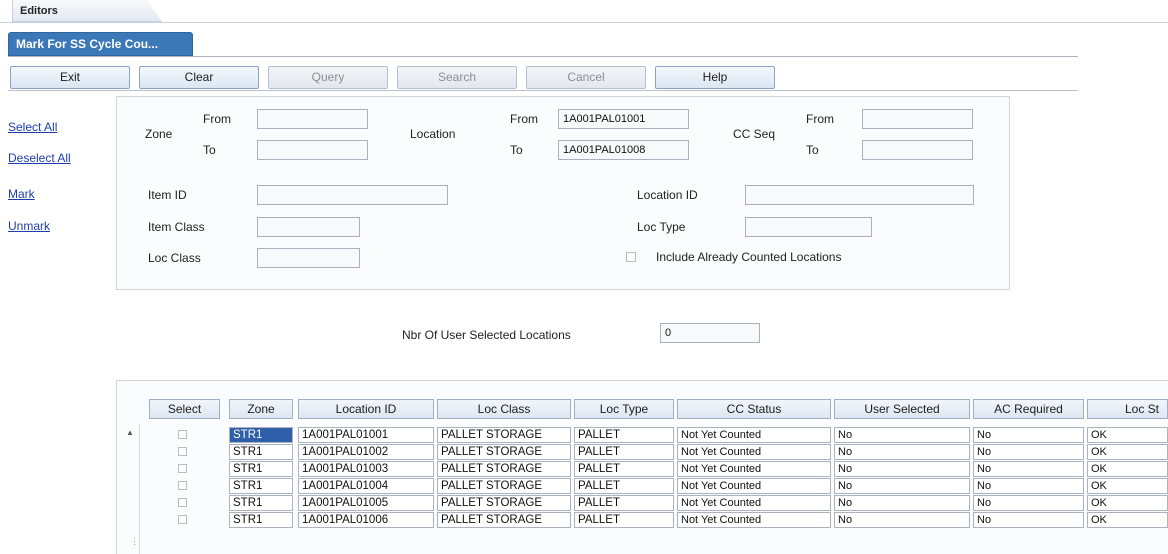 This screenshot has height=554, width=1168. What do you see at coordinates (29, 226) in the screenshot?
I see `unmark-link: Unmark` at bounding box center [29, 226].